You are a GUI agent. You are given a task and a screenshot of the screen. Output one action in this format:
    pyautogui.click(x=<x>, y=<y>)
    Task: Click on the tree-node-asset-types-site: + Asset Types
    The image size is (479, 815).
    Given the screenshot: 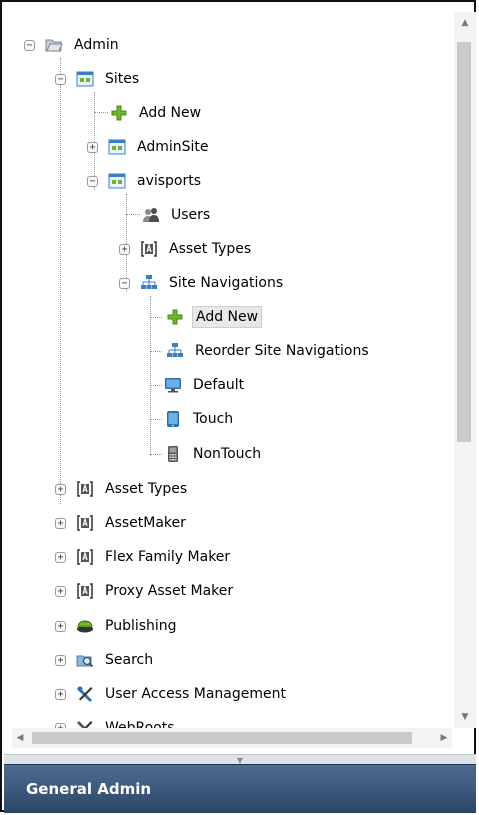 What is the action you would take?
    pyautogui.click(x=186, y=249)
    